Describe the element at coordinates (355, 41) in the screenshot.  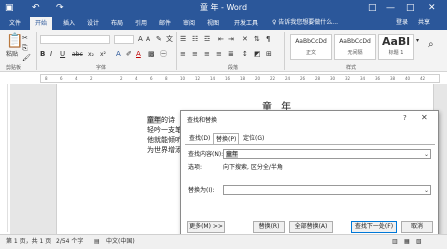
I see `style-sample: AaBbCcDd` at that location.